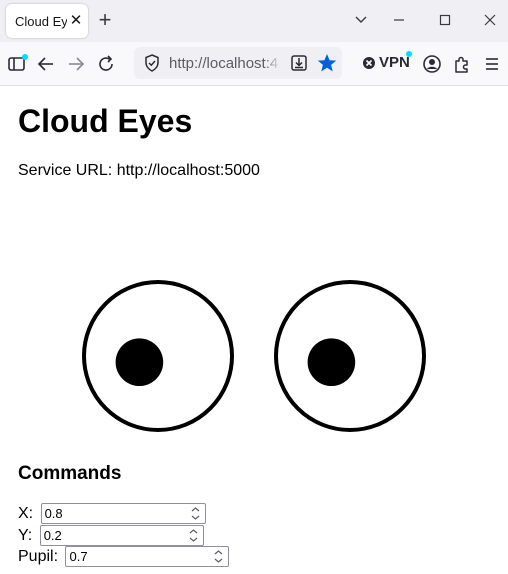 The width and height of the screenshot is (508, 574). I want to click on minimize-icon, so click(399, 20).